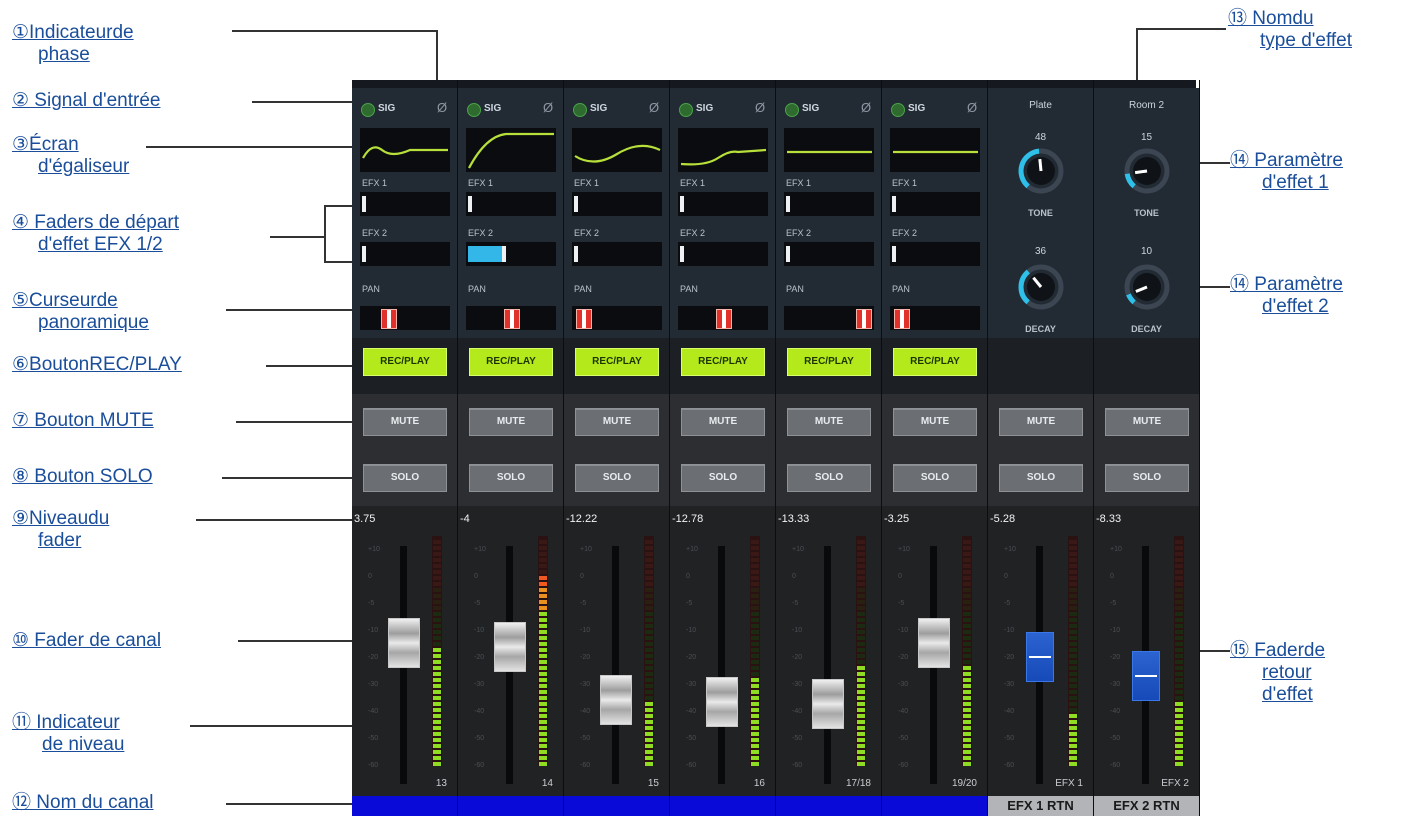  What do you see at coordinates (1115, 711) in the screenshot?
I see `fader-scale-tick: -40` at bounding box center [1115, 711].